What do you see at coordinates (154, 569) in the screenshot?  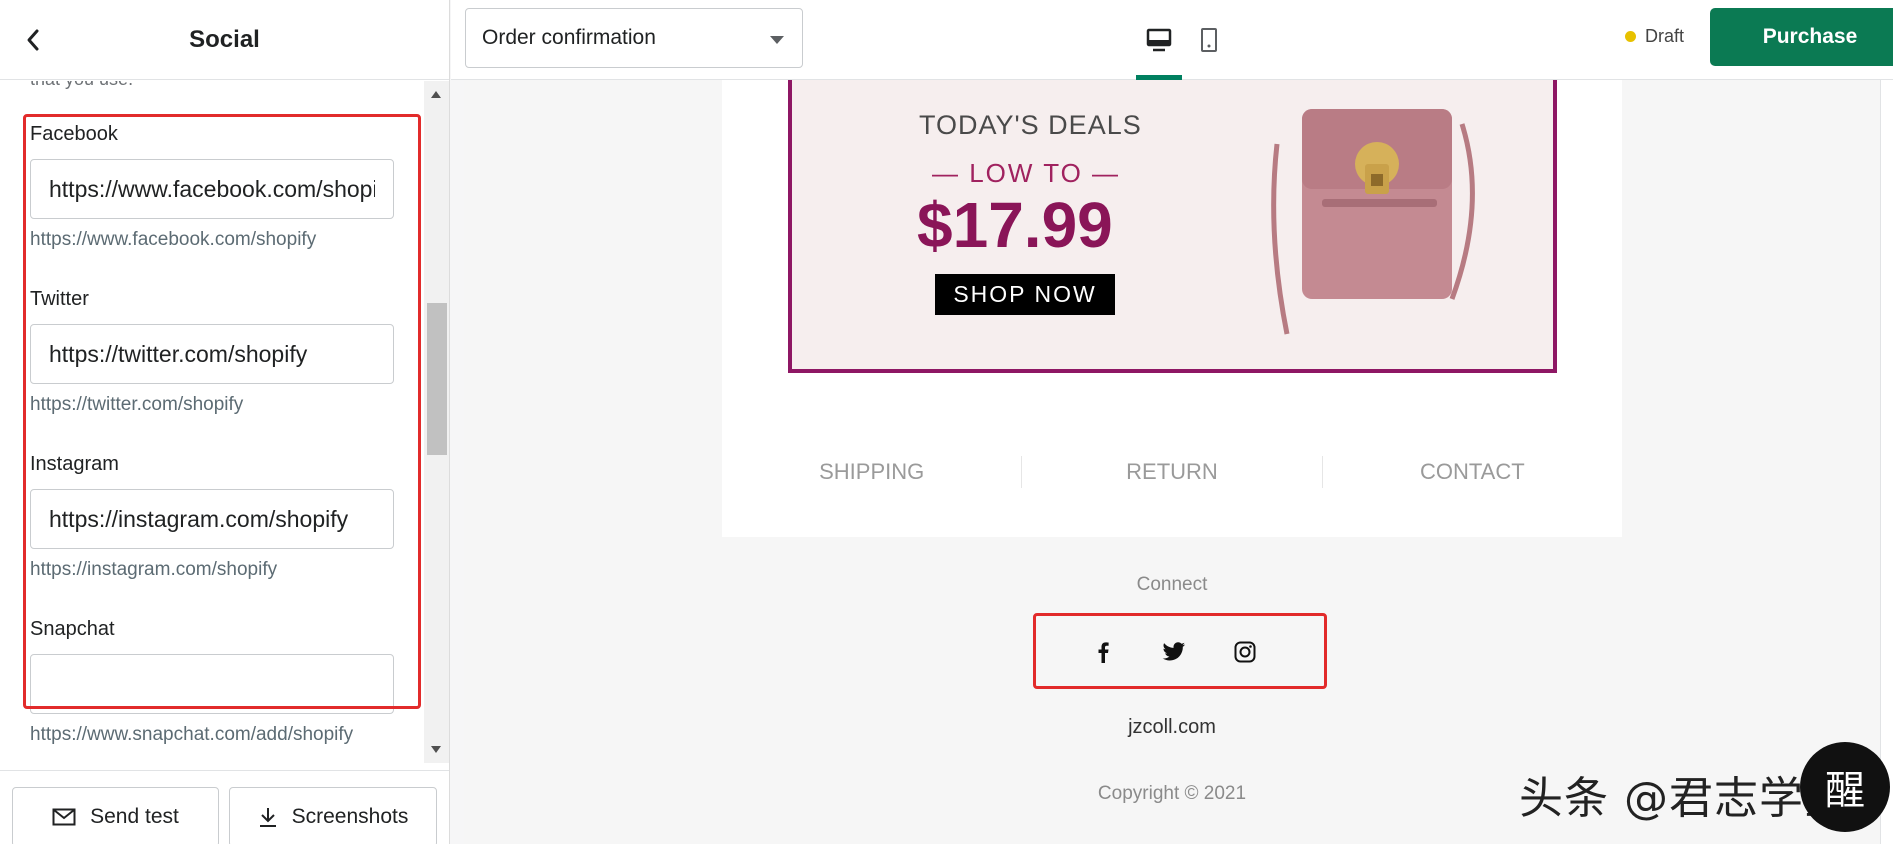 I see `instagram-help-text: https://instagram.com/shopify` at bounding box center [154, 569].